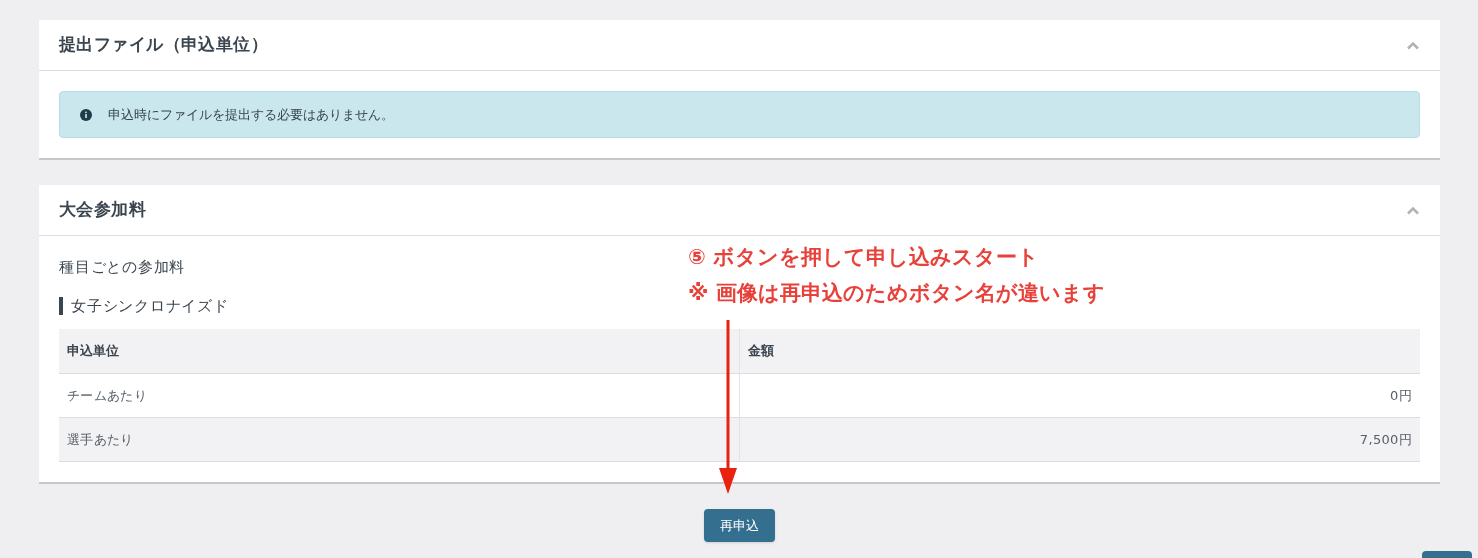 This screenshot has width=1478, height=558. I want to click on section-title: 大会参加料, so click(103, 210).